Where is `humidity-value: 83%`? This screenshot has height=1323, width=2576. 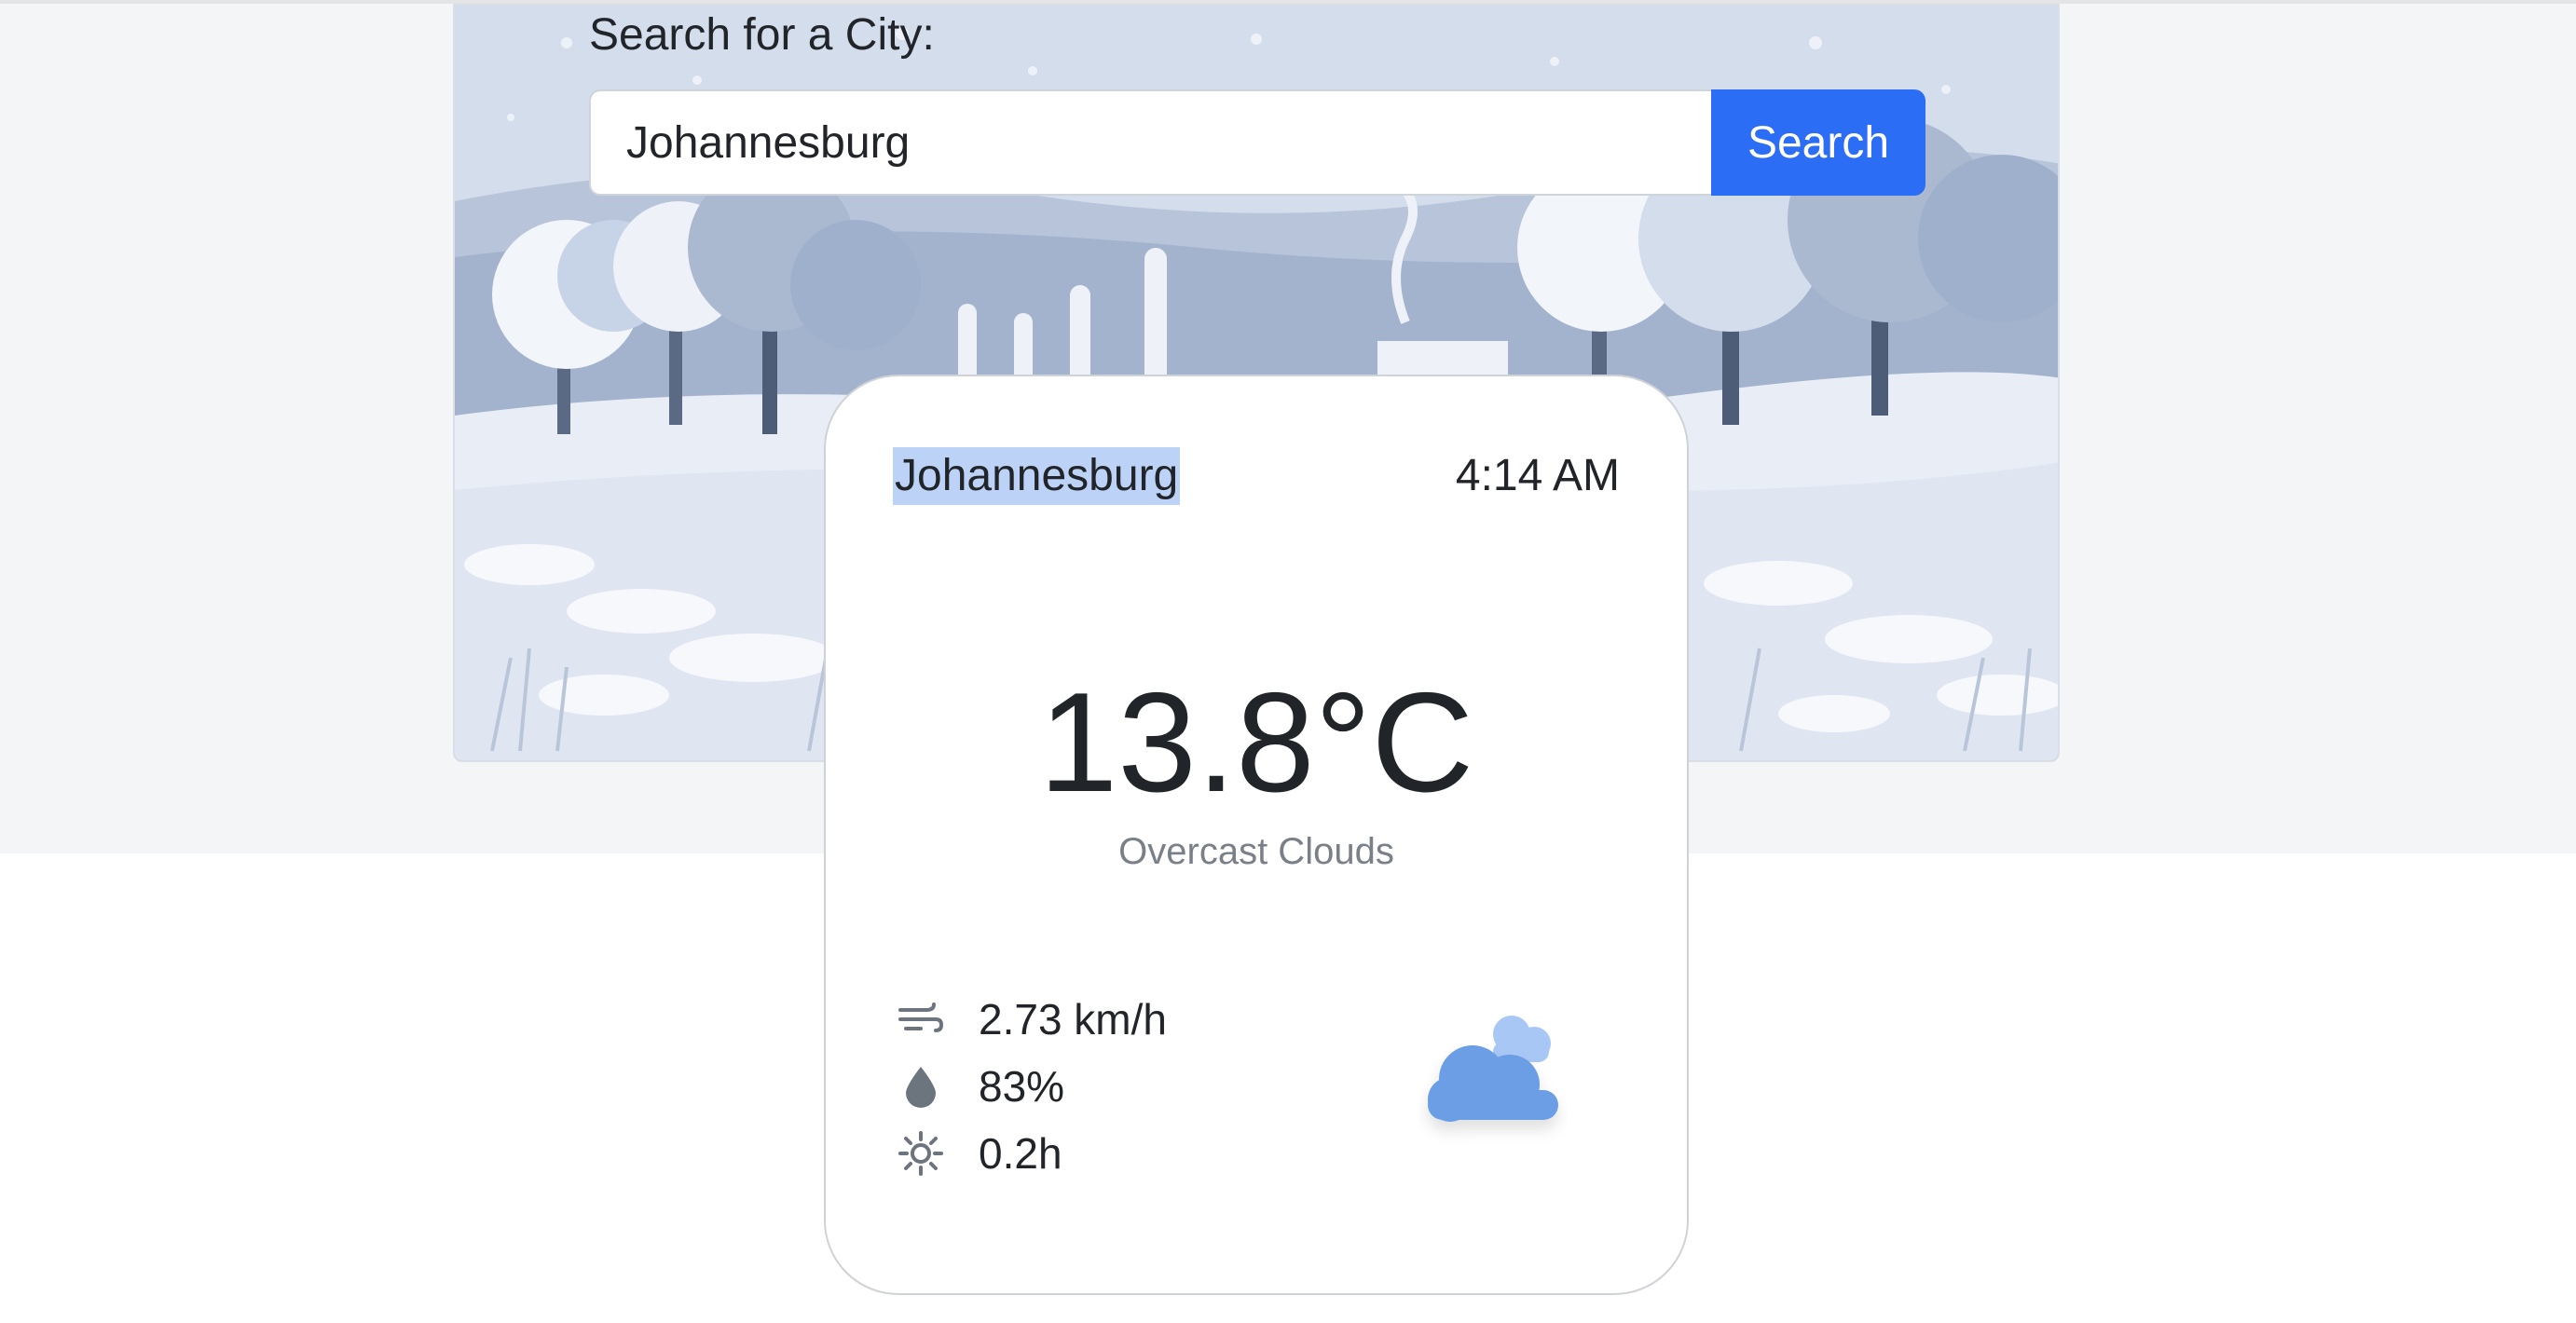 humidity-value: 83% is located at coordinates (1022, 1086).